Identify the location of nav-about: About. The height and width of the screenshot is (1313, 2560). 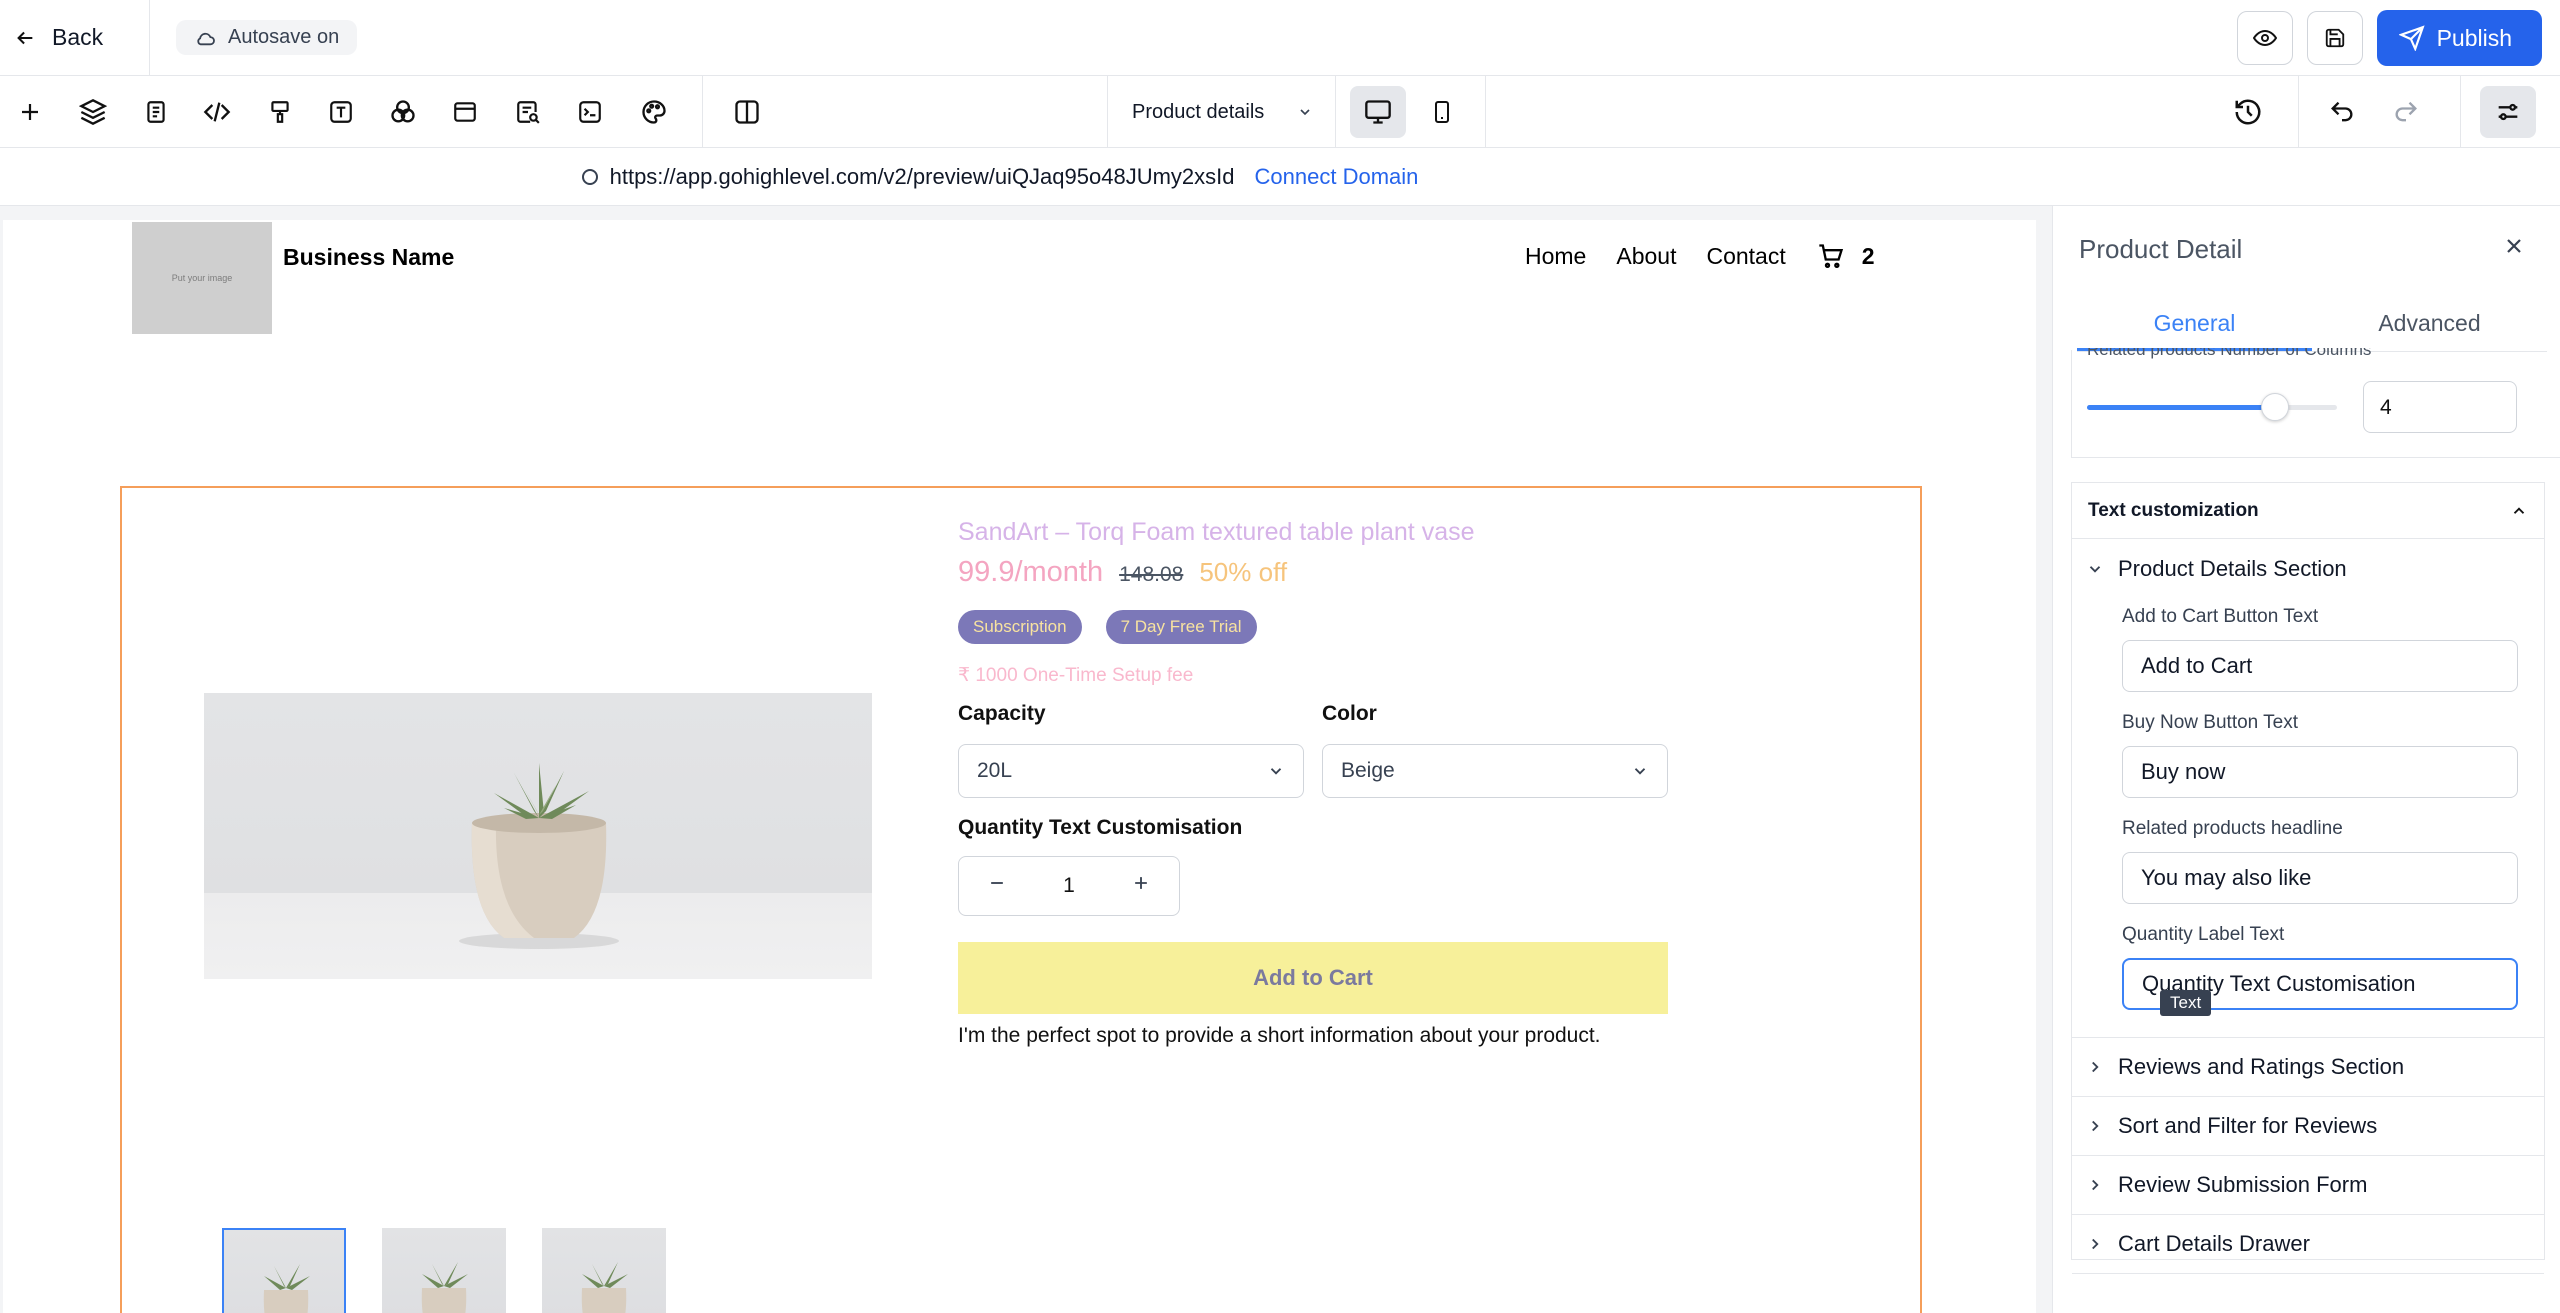
(1646, 256).